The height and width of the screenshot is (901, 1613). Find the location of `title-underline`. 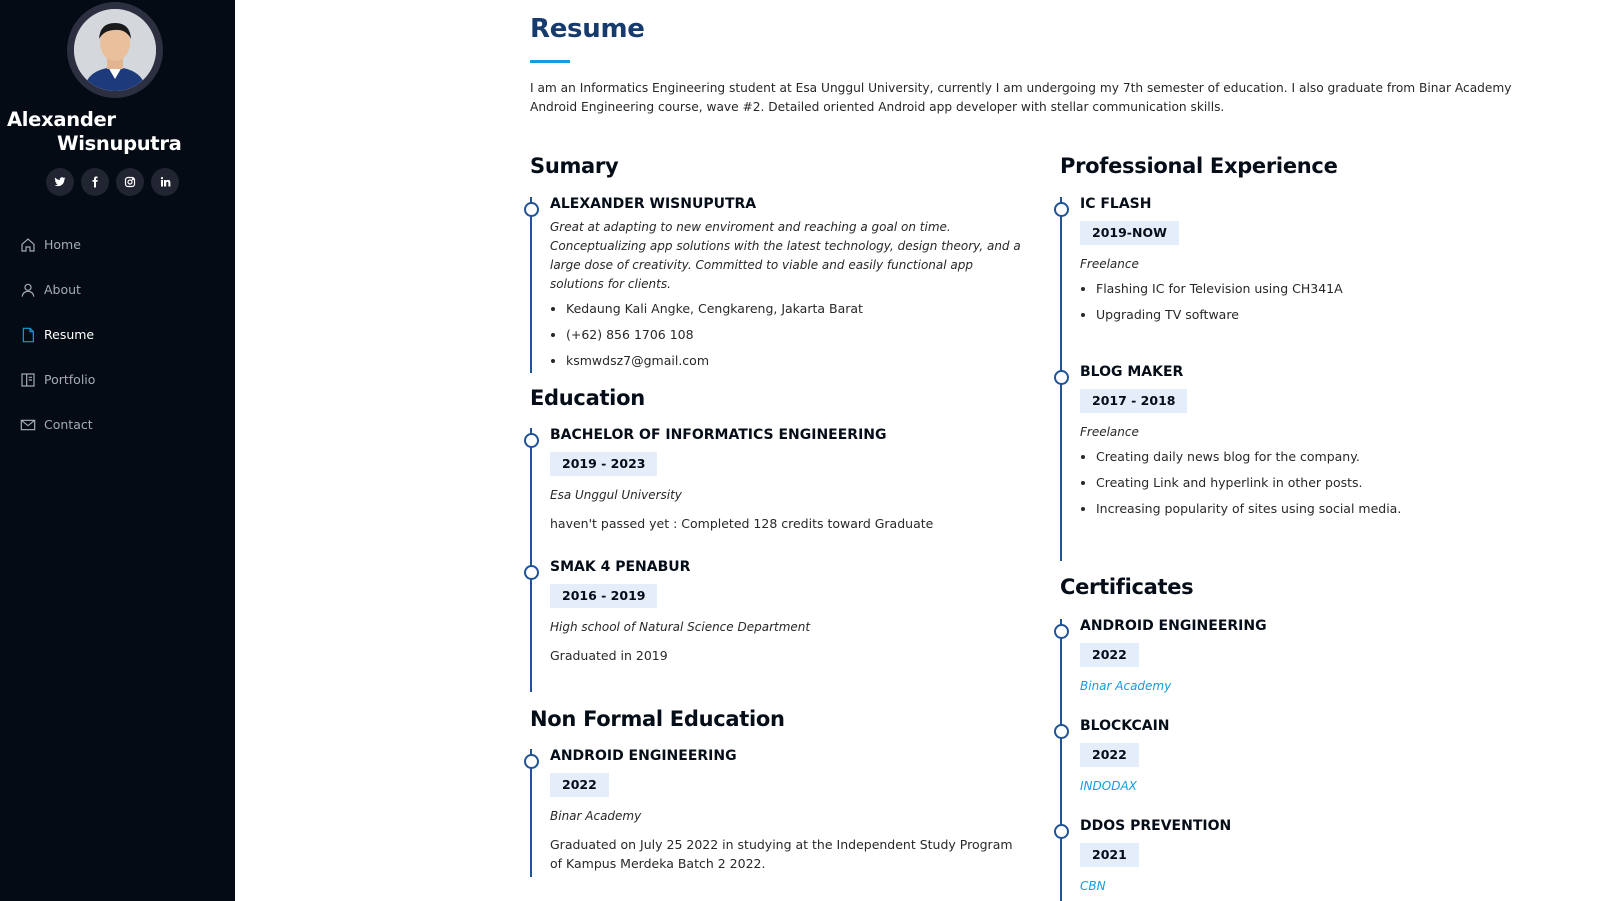

title-underline is located at coordinates (550, 61).